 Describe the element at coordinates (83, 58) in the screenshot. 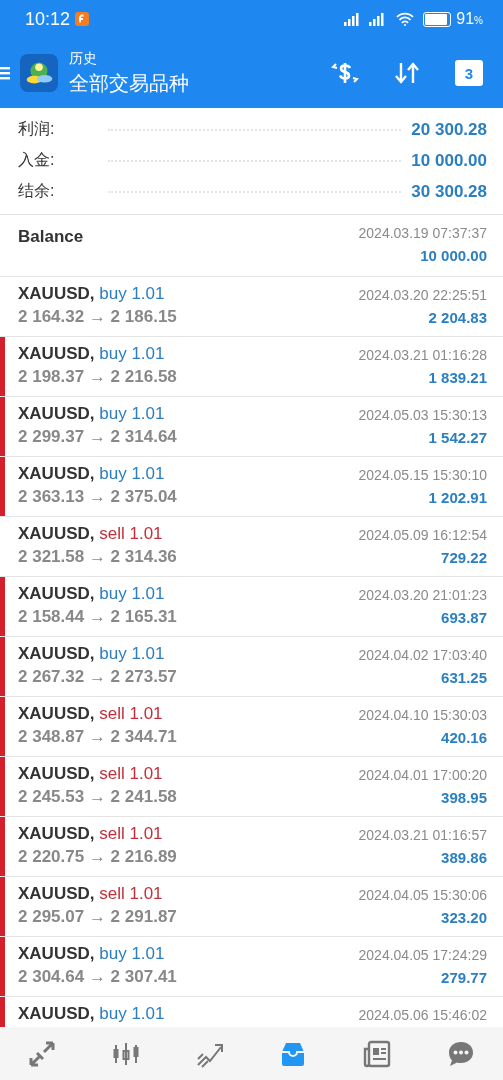

I see `screen-subtitle: 历史` at that location.